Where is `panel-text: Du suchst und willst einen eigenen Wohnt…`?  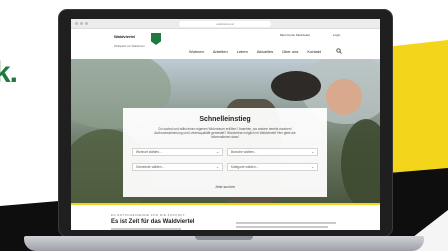
panel-text: Du suchst und willst einen eigenen Wohnt… is located at coordinates (225, 133).